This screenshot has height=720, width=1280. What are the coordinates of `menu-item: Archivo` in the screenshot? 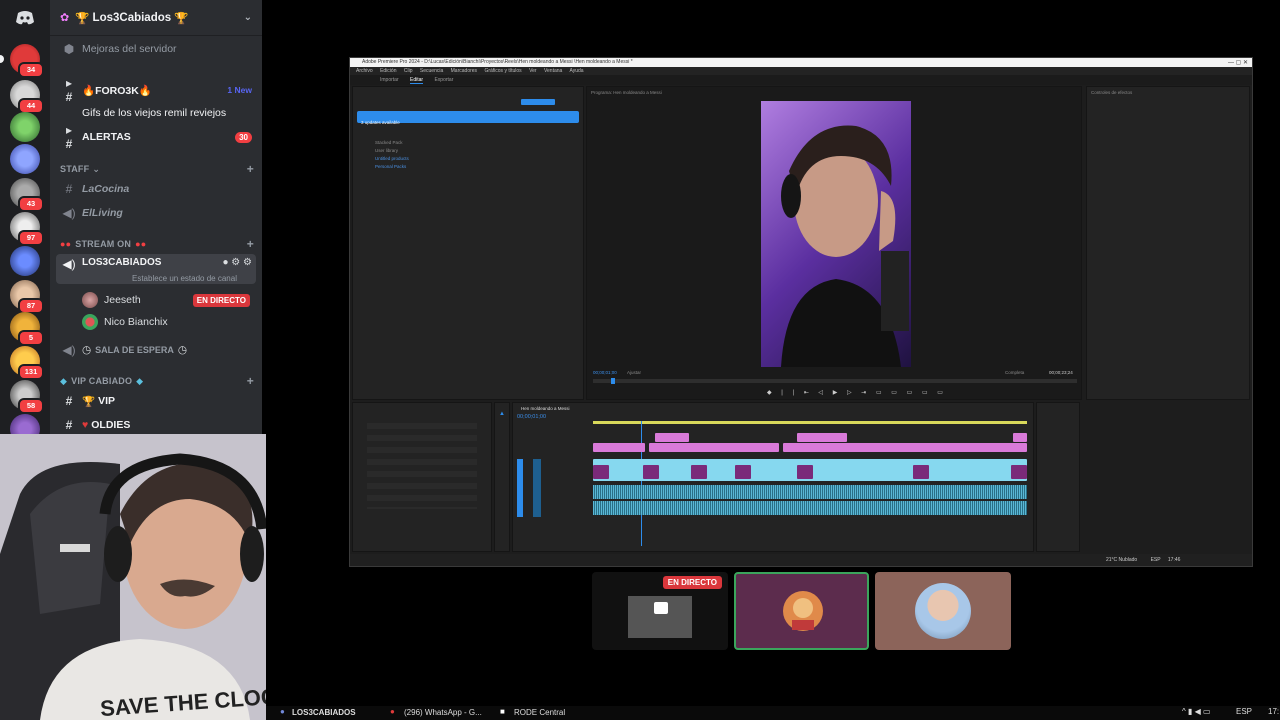 It's located at (364, 71).